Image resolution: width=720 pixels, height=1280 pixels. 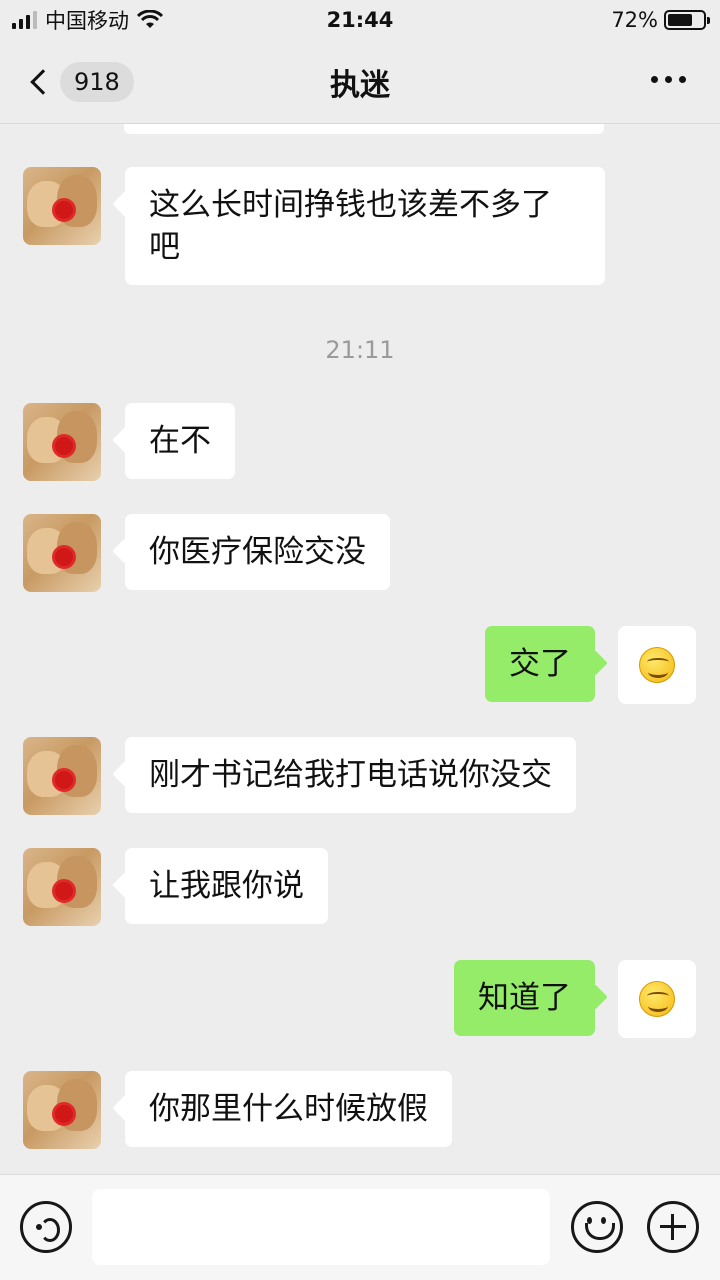 I want to click on message-bubble: 你那里什么时候放假, so click(x=288, y=1109).